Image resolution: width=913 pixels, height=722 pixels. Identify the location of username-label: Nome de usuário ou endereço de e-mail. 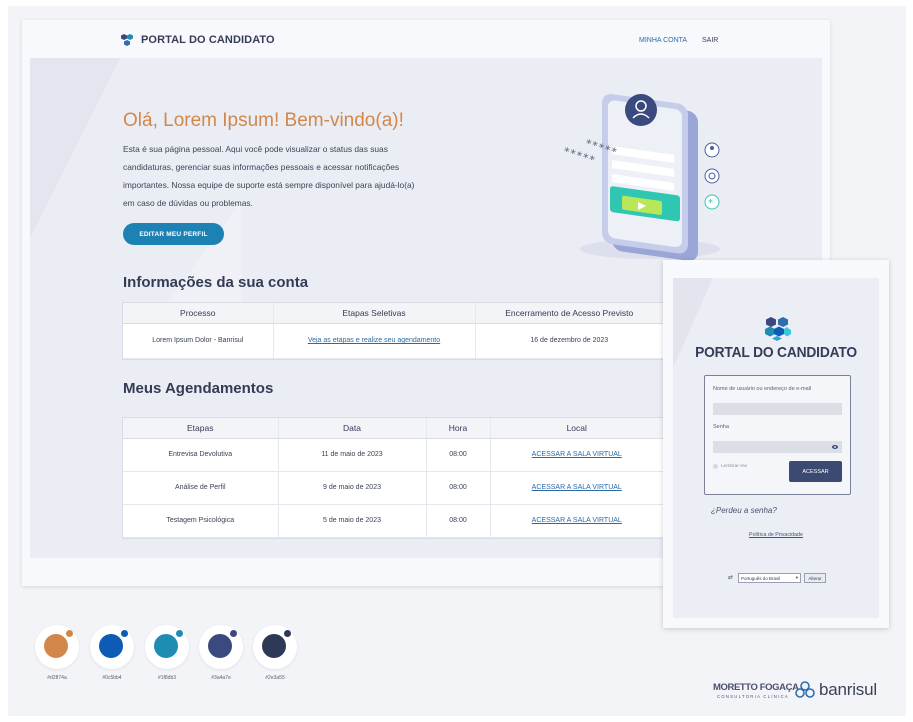
(762, 389).